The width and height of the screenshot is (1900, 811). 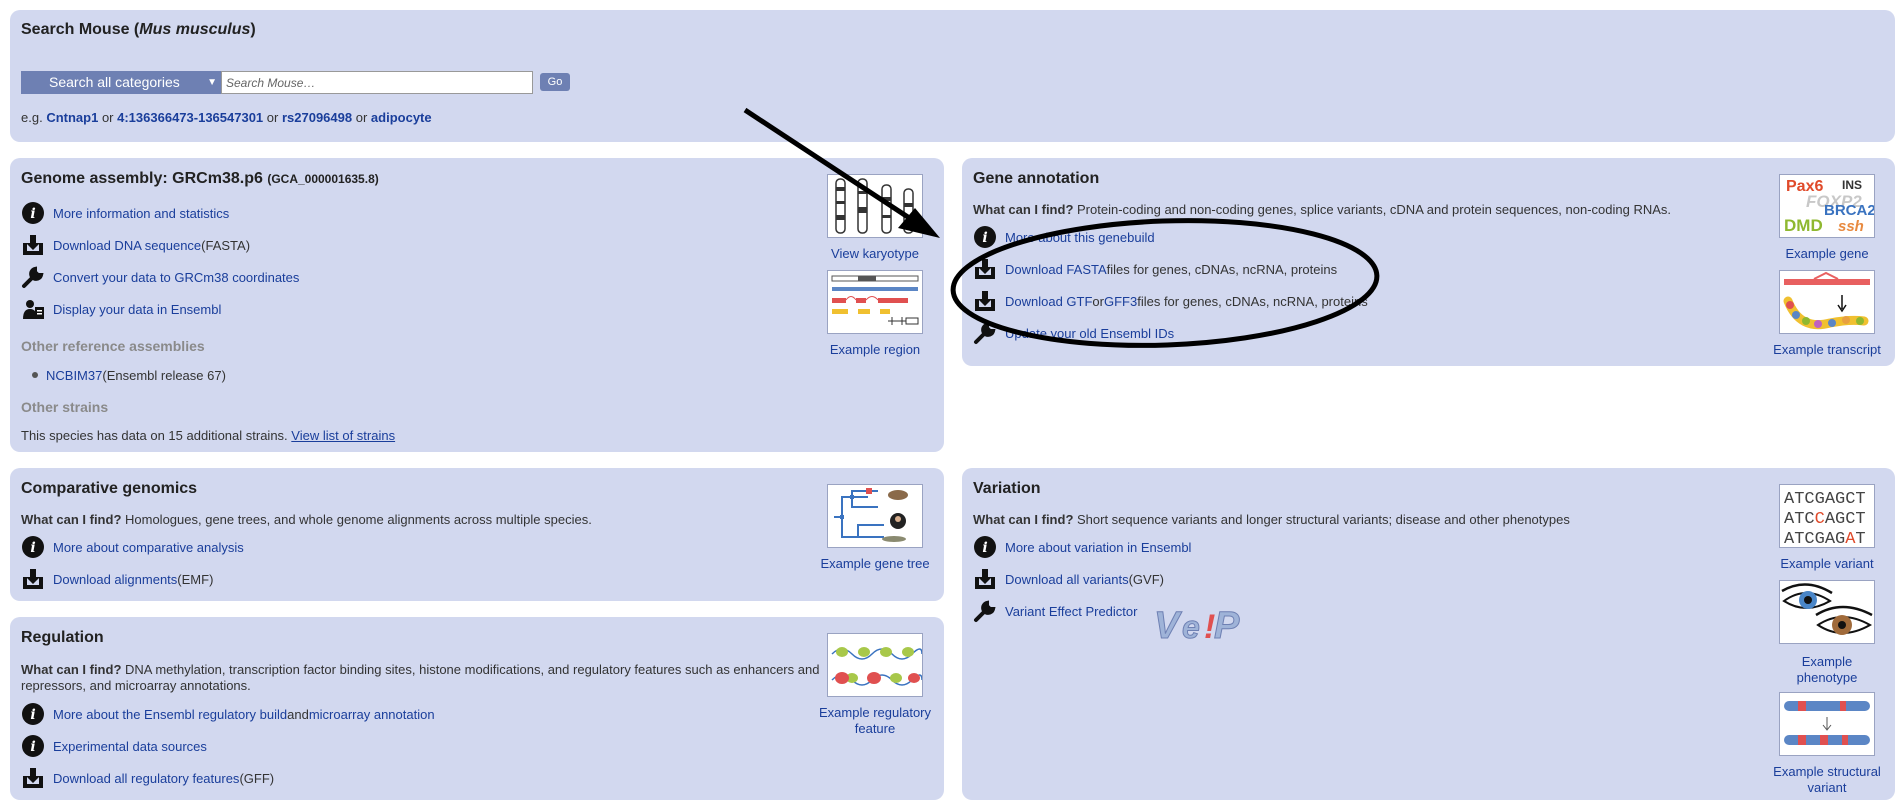 I want to click on search-input, so click(x=377, y=82).